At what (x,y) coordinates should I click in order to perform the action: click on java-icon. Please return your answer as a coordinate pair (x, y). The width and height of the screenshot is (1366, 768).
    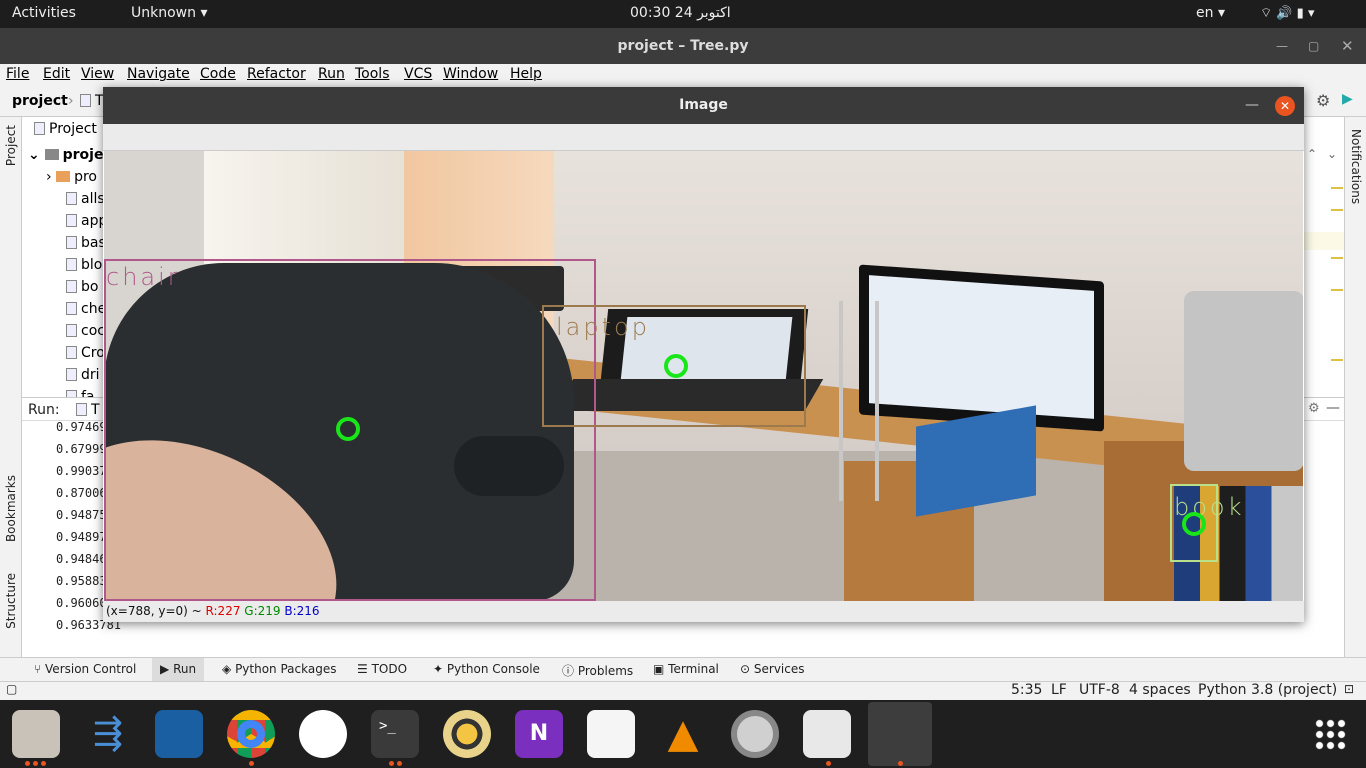
    Looking at the image, I should click on (827, 734).